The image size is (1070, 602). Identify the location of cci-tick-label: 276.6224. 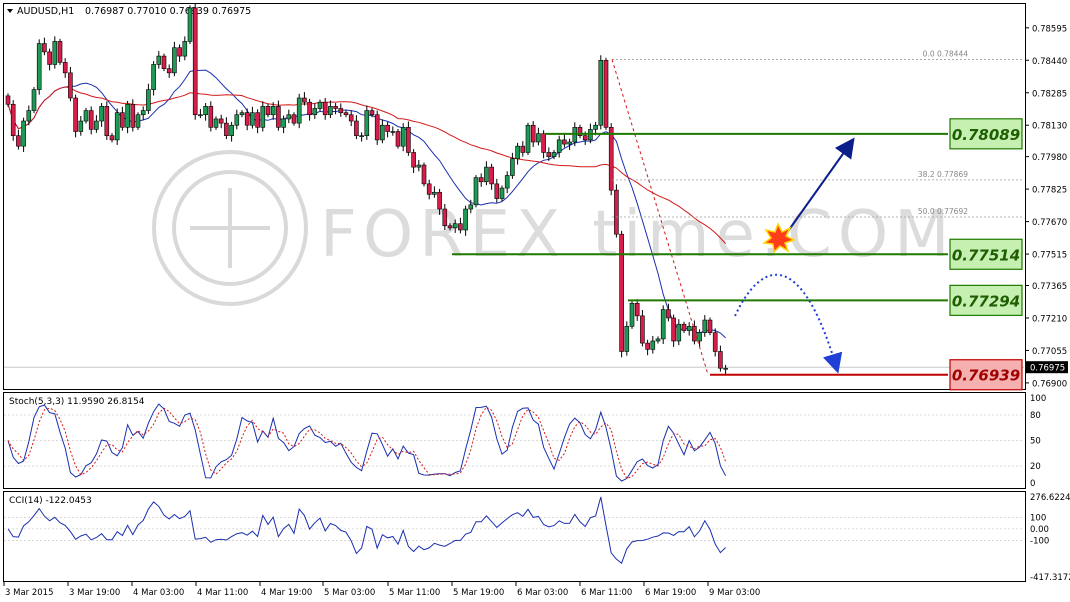
(1050, 498).